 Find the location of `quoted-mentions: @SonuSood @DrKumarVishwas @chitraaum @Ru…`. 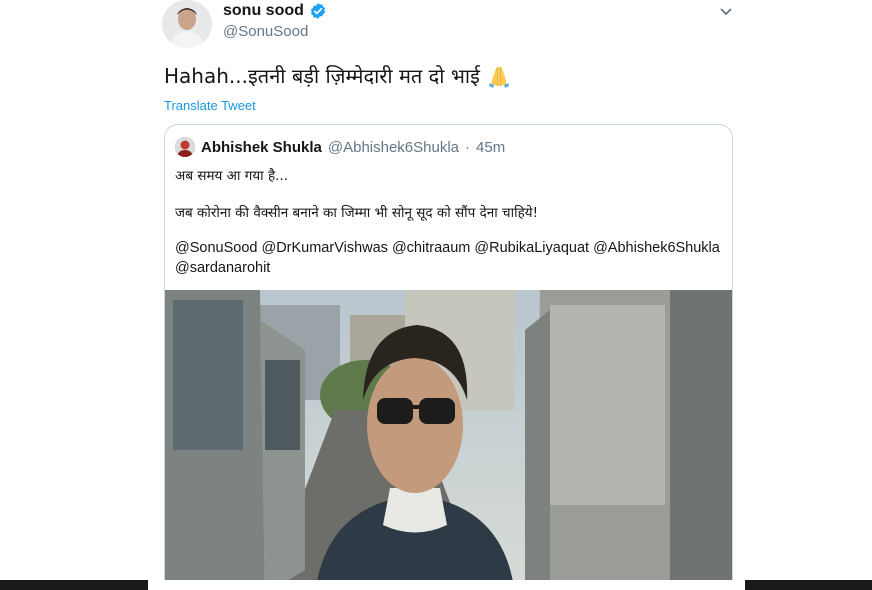

quoted-mentions: @SonuSood @DrKumarVishwas @chitraaum @Ru… is located at coordinates (447, 258).